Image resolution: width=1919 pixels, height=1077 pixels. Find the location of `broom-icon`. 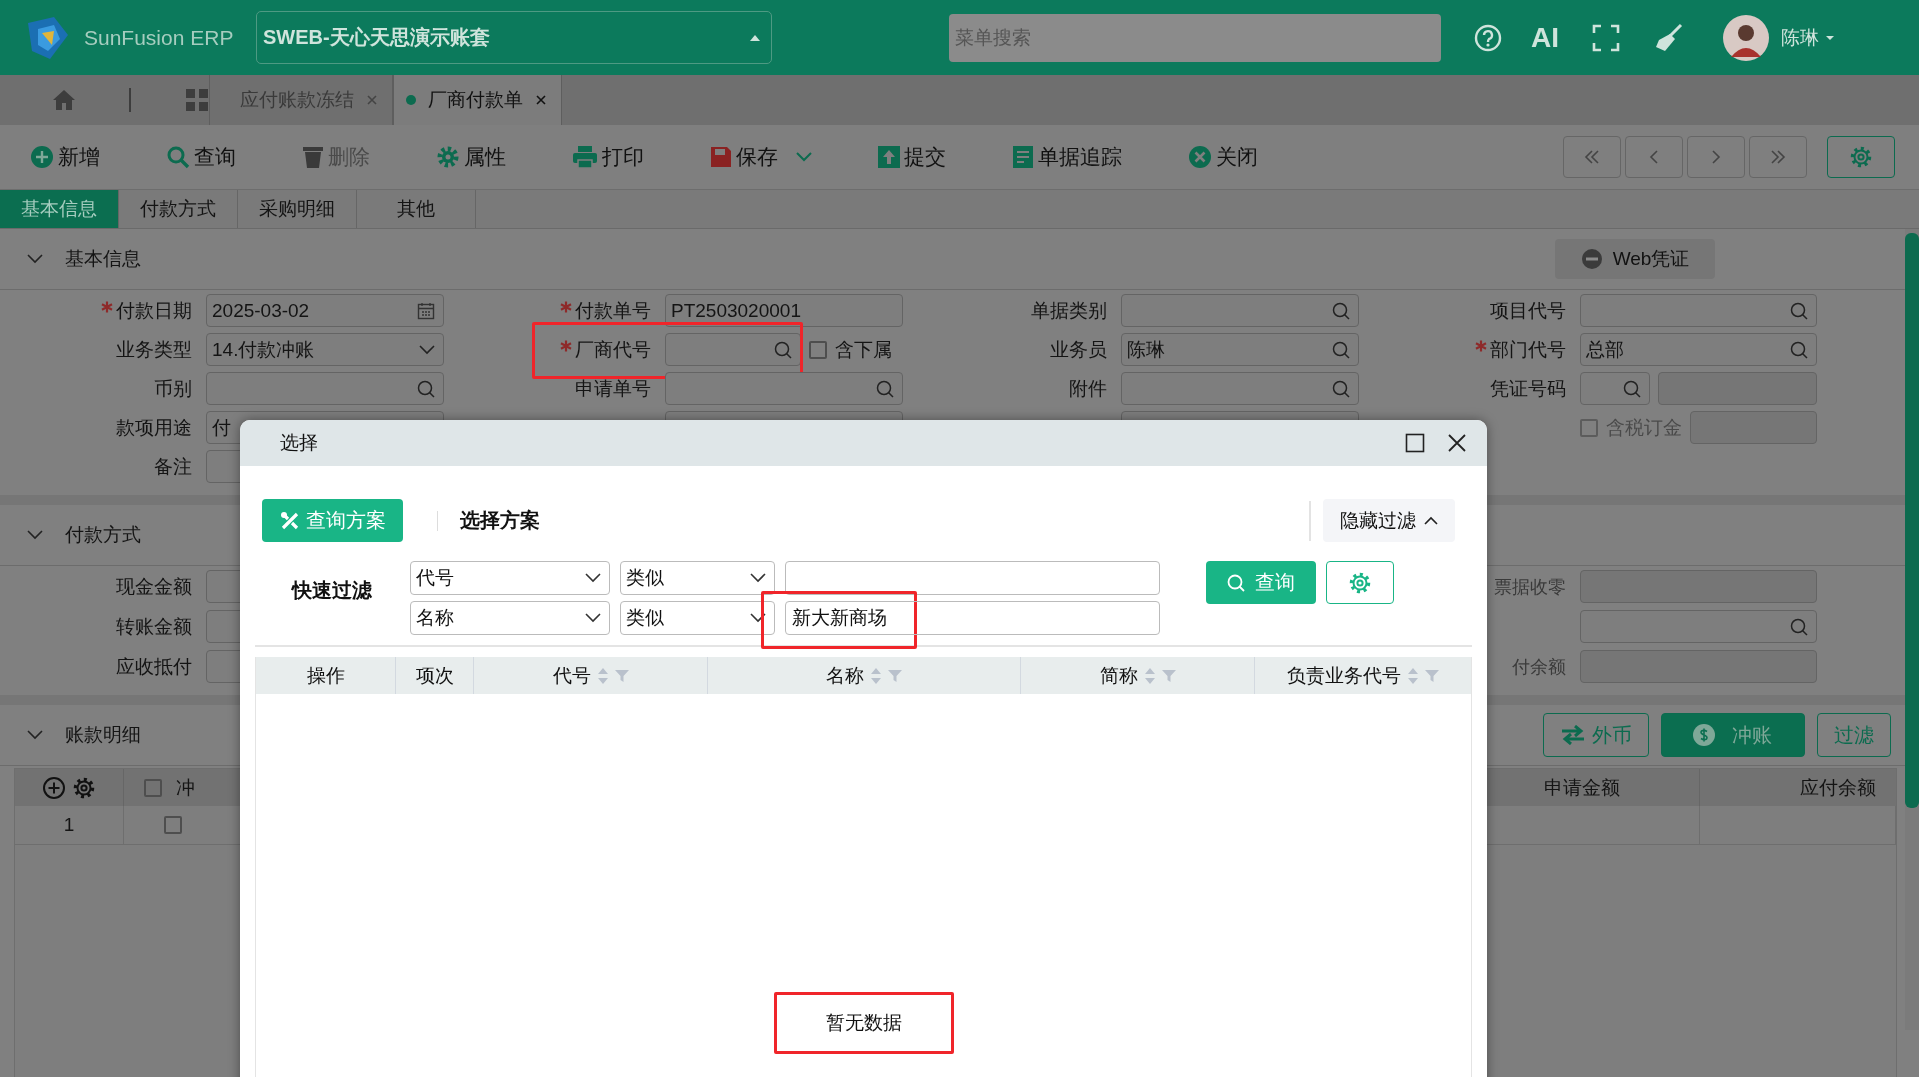

broom-icon is located at coordinates (1669, 37).